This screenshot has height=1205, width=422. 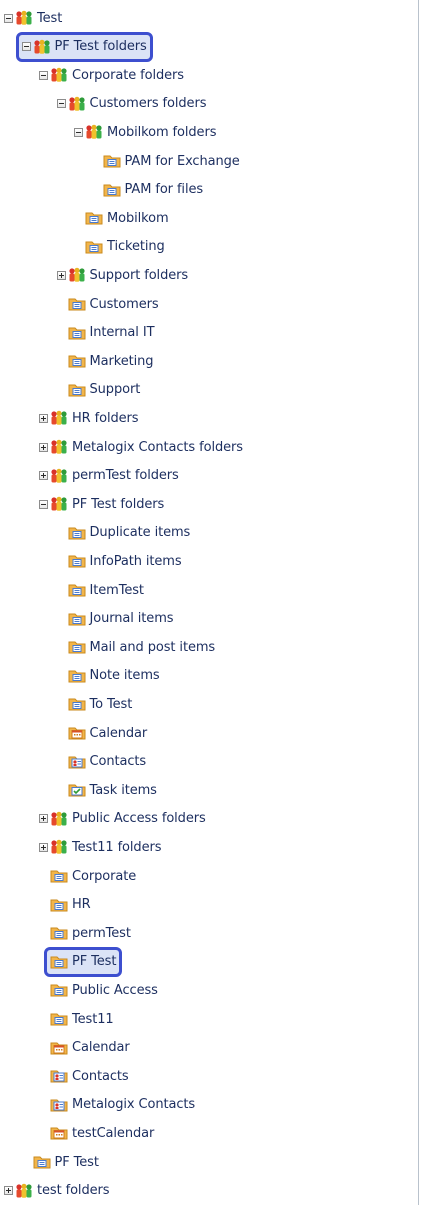 What do you see at coordinates (114, 676) in the screenshot?
I see `tree-node: Note items` at bounding box center [114, 676].